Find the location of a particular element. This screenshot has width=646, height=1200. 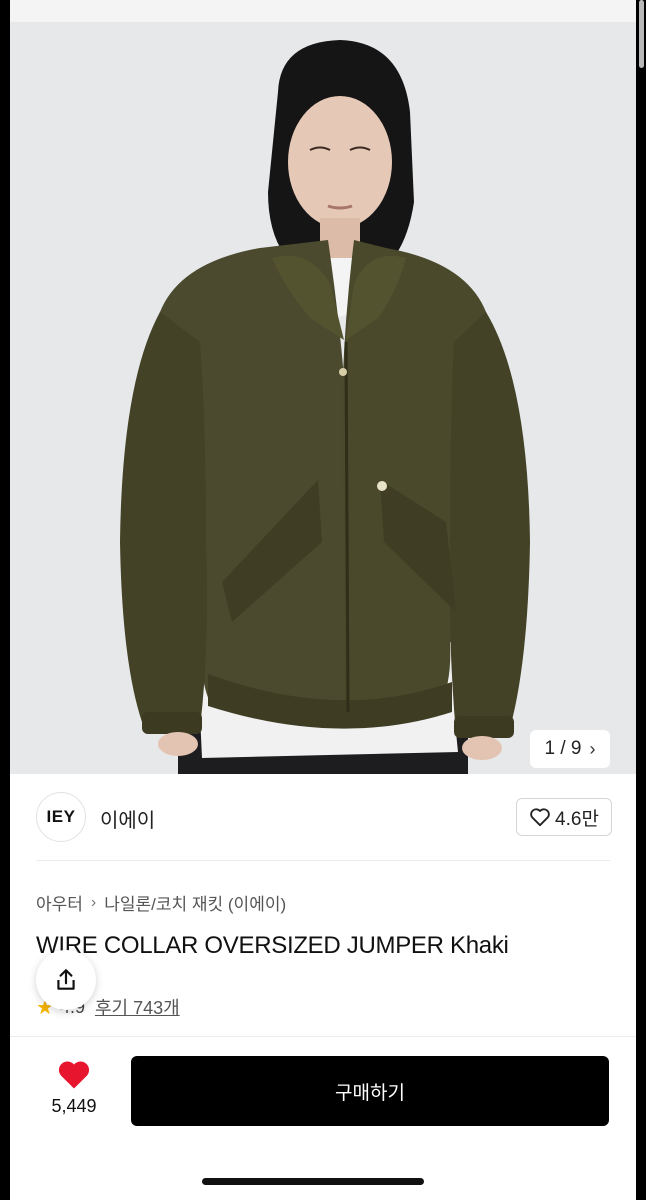

product-title: WIRE COLLAR OVERSIZED JUMPER Khaki is located at coordinates (272, 945).